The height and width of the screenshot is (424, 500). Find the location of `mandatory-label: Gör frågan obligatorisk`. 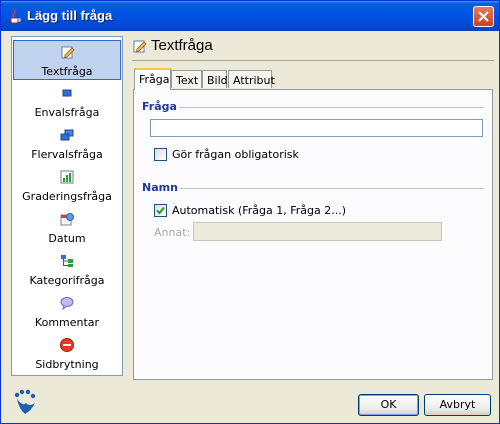

mandatory-label: Gör frågan obligatorisk is located at coordinates (235, 154).